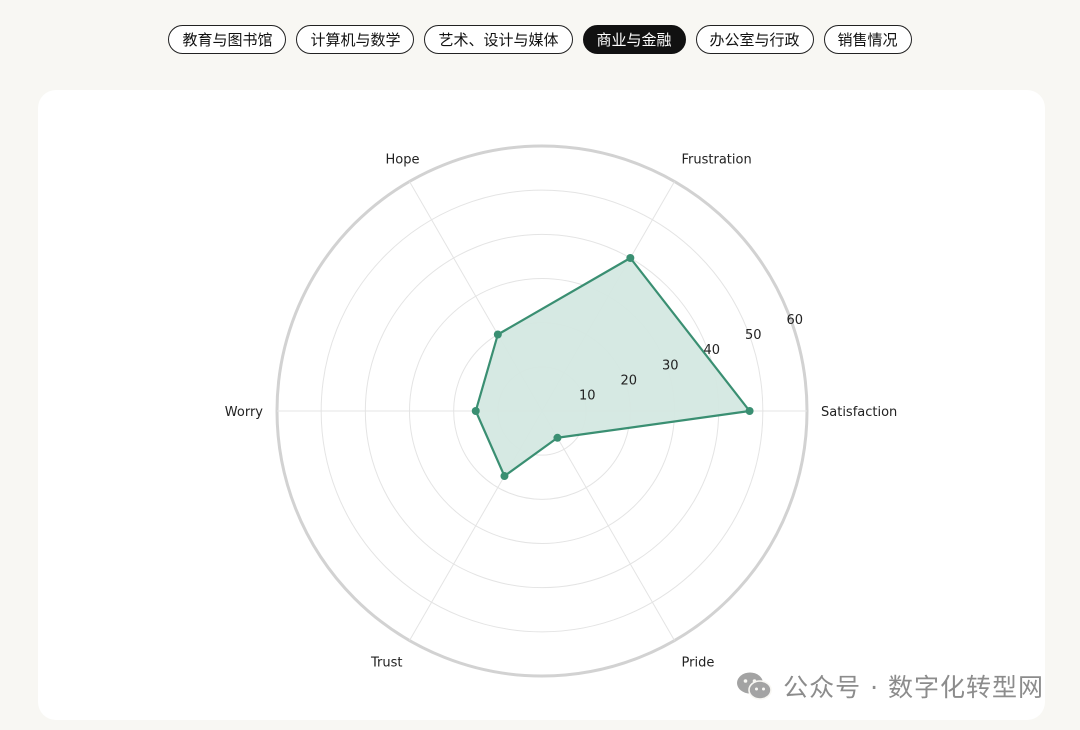 The image size is (1080, 730). What do you see at coordinates (386, 663) in the screenshot?
I see `axis-label: Trust` at bounding box center [386, 663].